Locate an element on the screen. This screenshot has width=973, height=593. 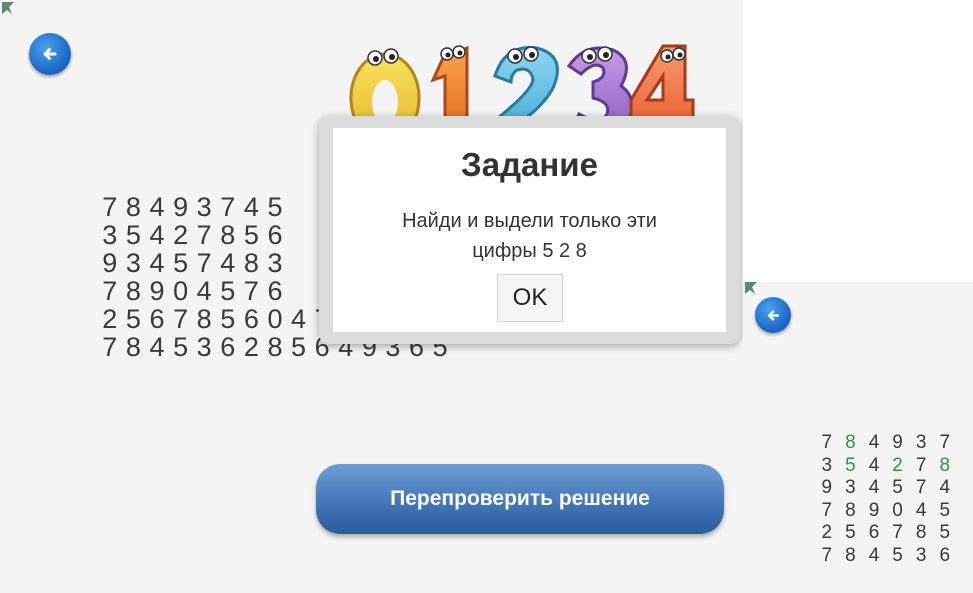
dialog-text: Найди и выдели только эти цифры 5 2 8 is located at coordinates (529, 236).